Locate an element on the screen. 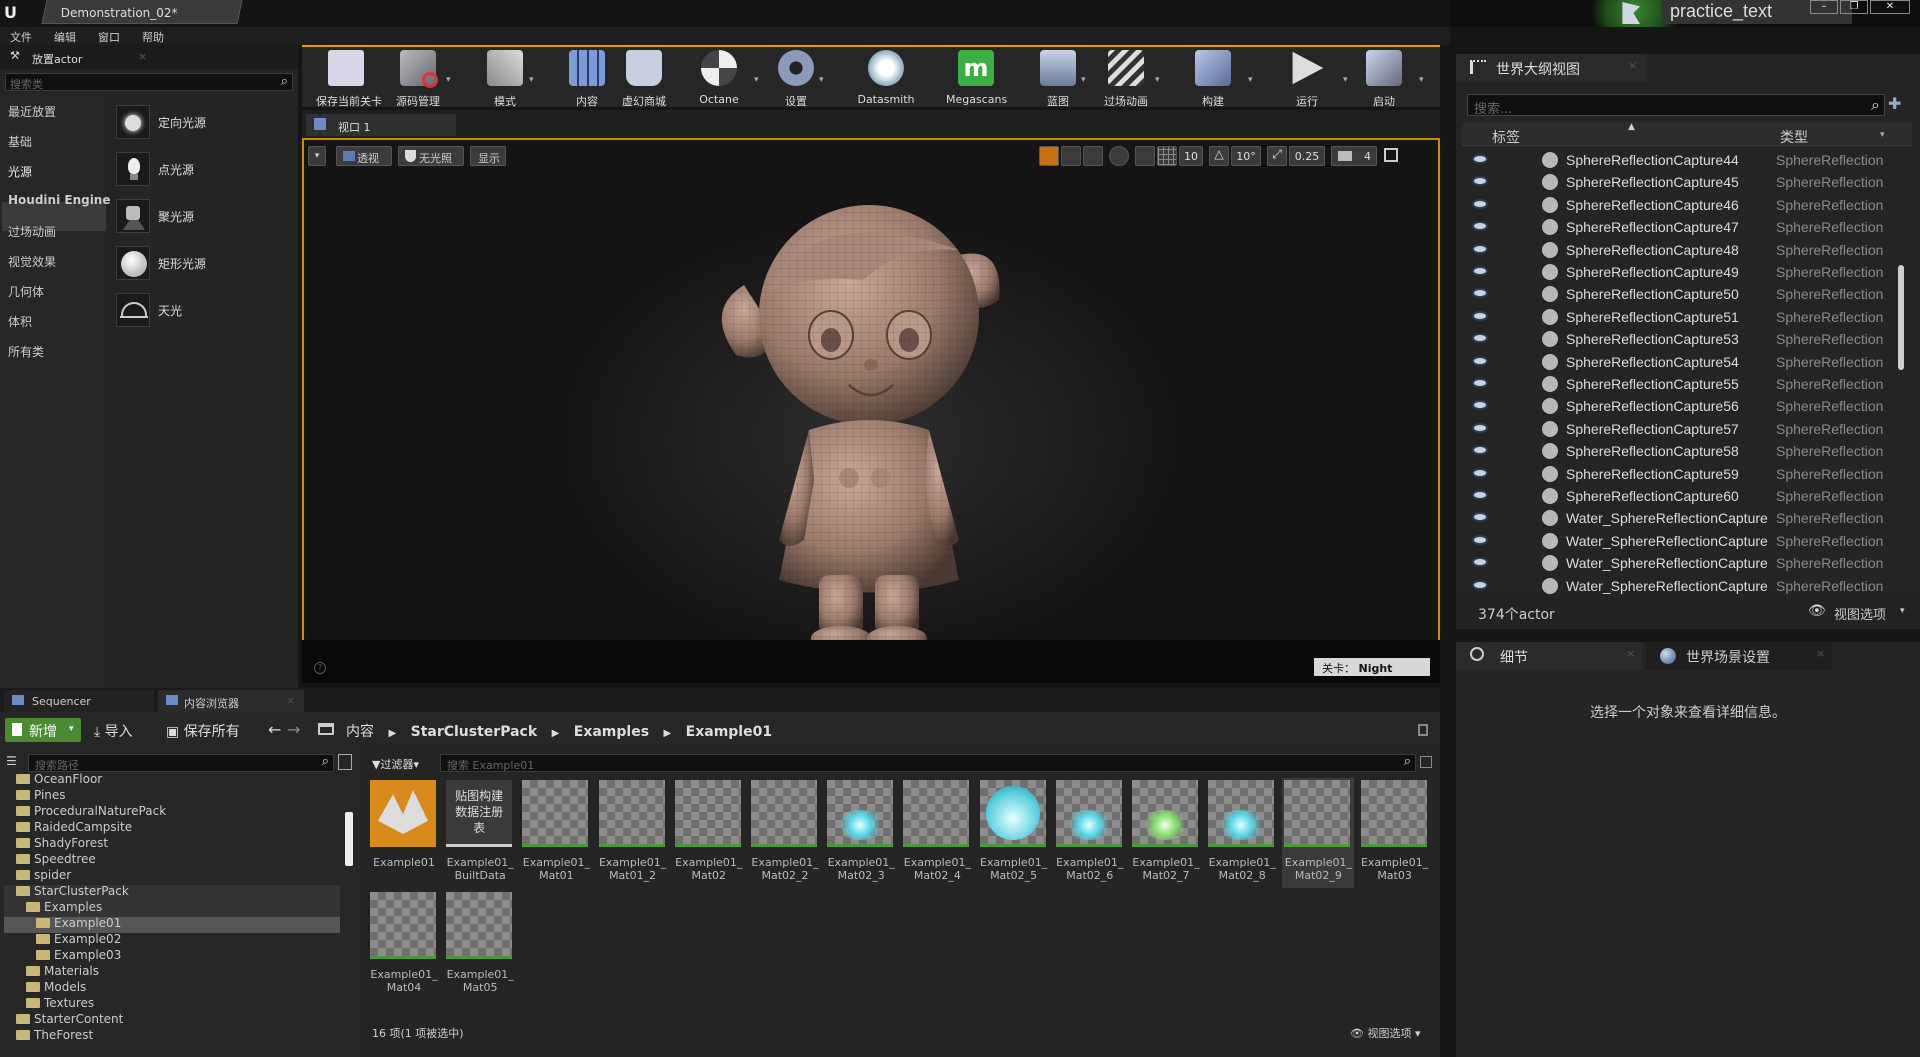 The image size is (1920, 1057). asset-tile: Example01_ Mat02_2 is located at coordinates (785, 833).